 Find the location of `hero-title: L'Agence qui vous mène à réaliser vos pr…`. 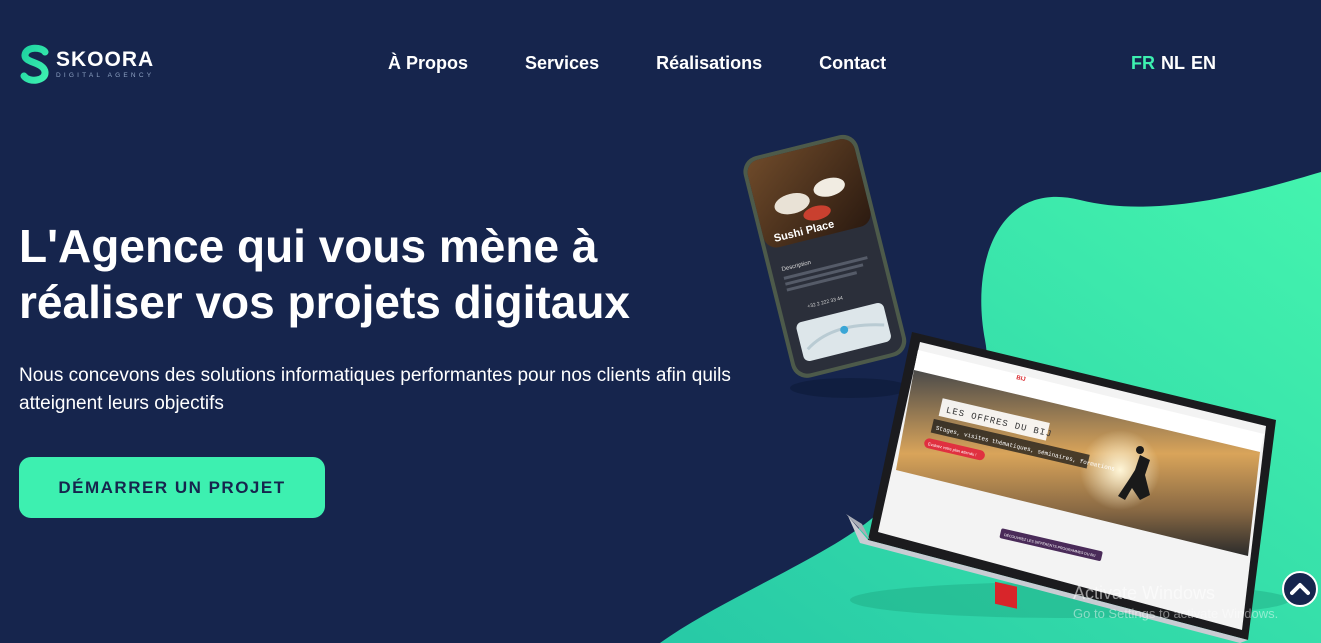

hero-title: L'Agence qui vous mène à réaliser vos pr… is located at coordinates (325, 274).